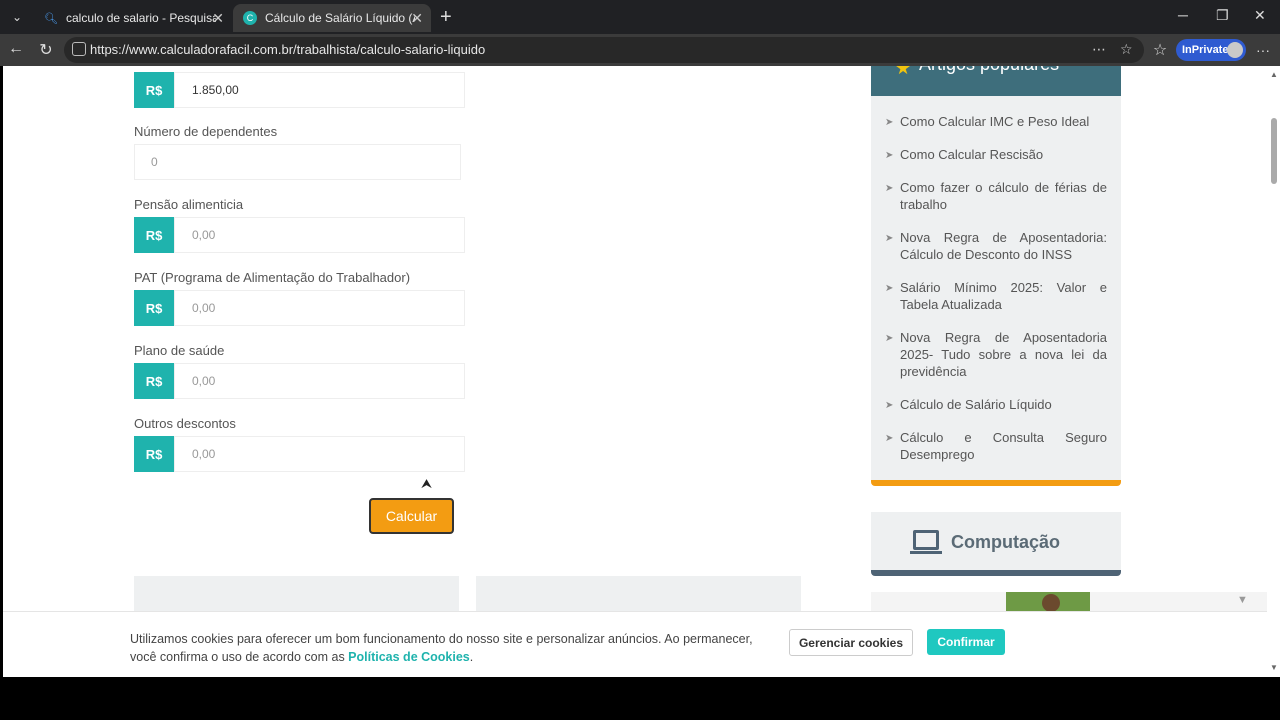  I want to click on computing-title: Computação, so click(1006, 542).